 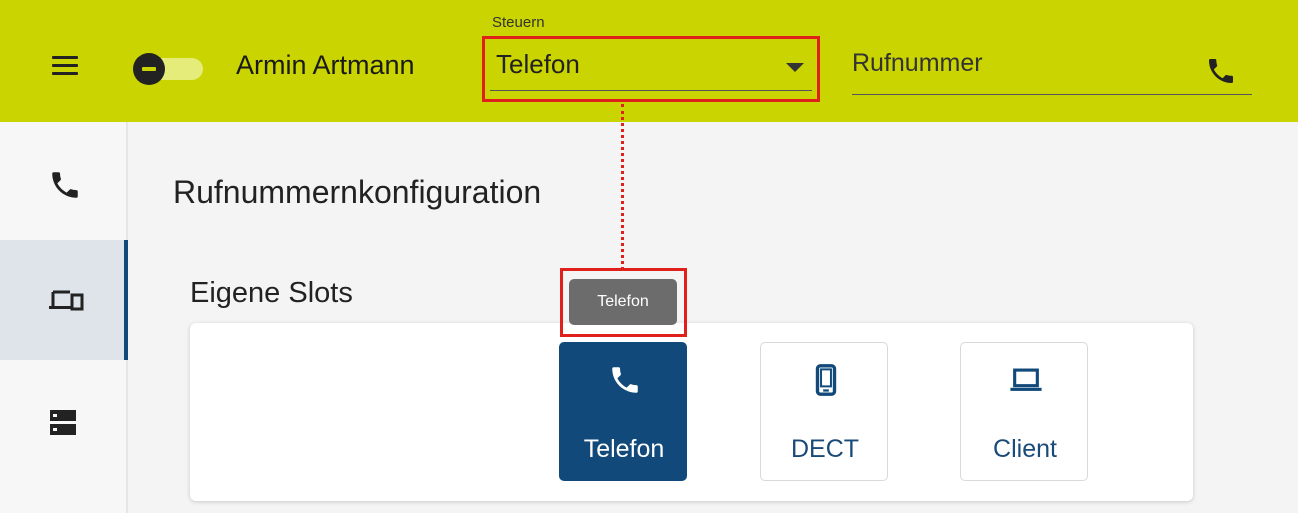 I want to click on laptop-icon, so click(x=1026, y=379).